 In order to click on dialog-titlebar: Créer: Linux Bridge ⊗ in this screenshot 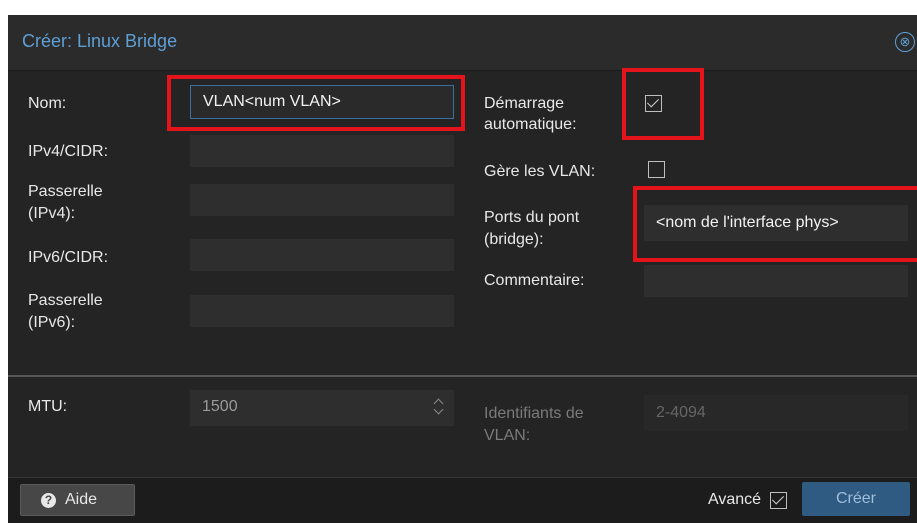, I will do `click(462, 43)`.